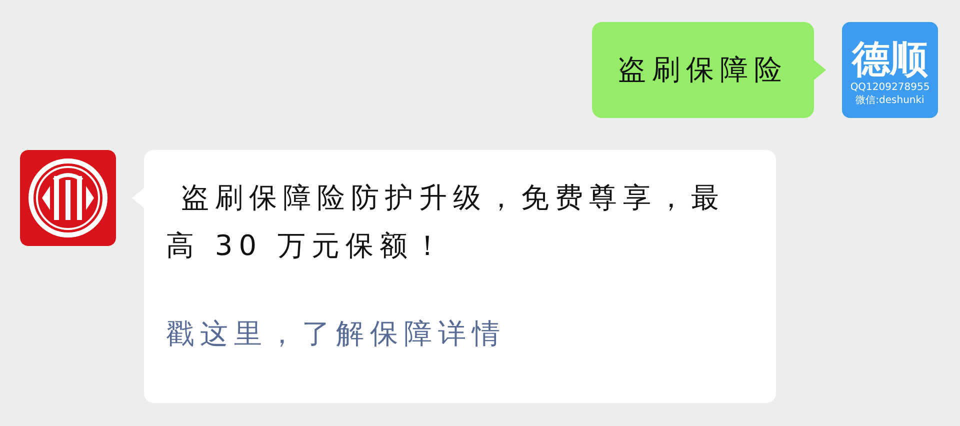 The image size is (960, 426). Describe the element at coordinates (890, 59) in the screenshot. I see `avatar-title: 德顺` at that location.